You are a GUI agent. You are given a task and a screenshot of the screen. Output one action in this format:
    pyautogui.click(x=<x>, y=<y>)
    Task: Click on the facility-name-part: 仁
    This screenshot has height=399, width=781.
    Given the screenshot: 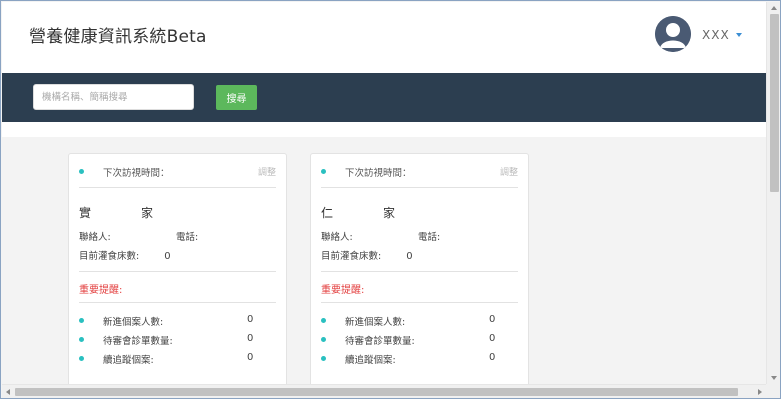 What is the action you would take?
    pyautogui.click(x=327, y=213)
    